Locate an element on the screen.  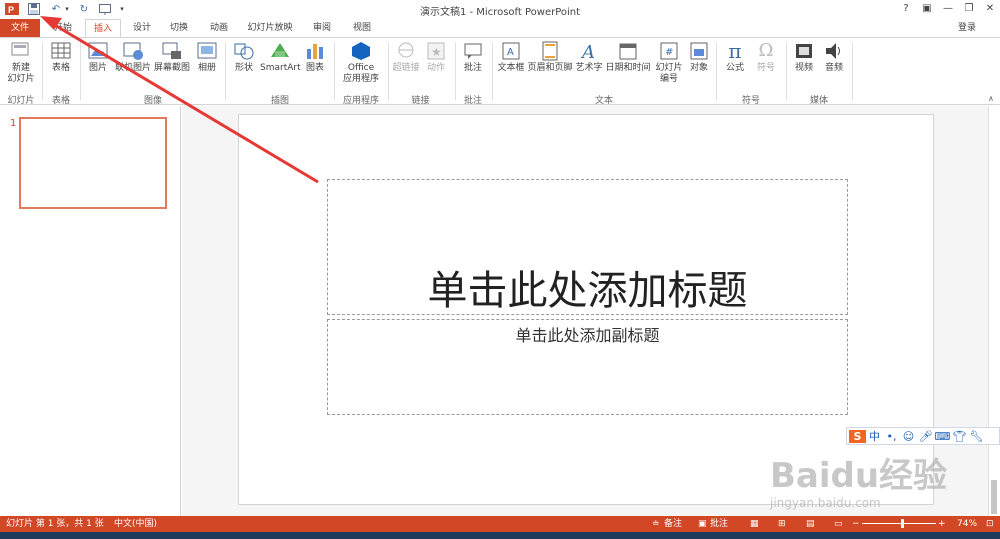
action-button: ★ 动作 is located at coordinates (436, 57).